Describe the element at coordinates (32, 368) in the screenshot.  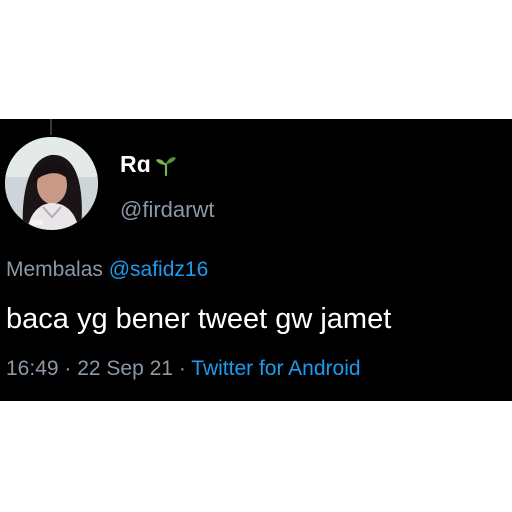
I see `tweet-time: 16:49` at that location.